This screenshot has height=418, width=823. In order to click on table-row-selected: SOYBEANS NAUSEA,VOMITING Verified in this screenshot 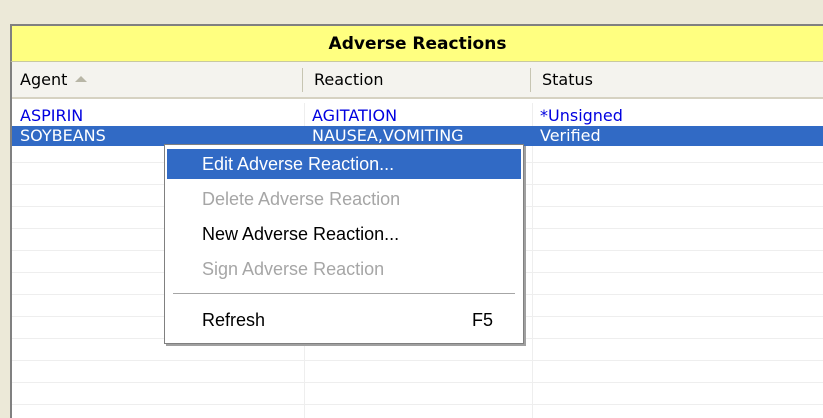, I will do `click(417, 136)`.